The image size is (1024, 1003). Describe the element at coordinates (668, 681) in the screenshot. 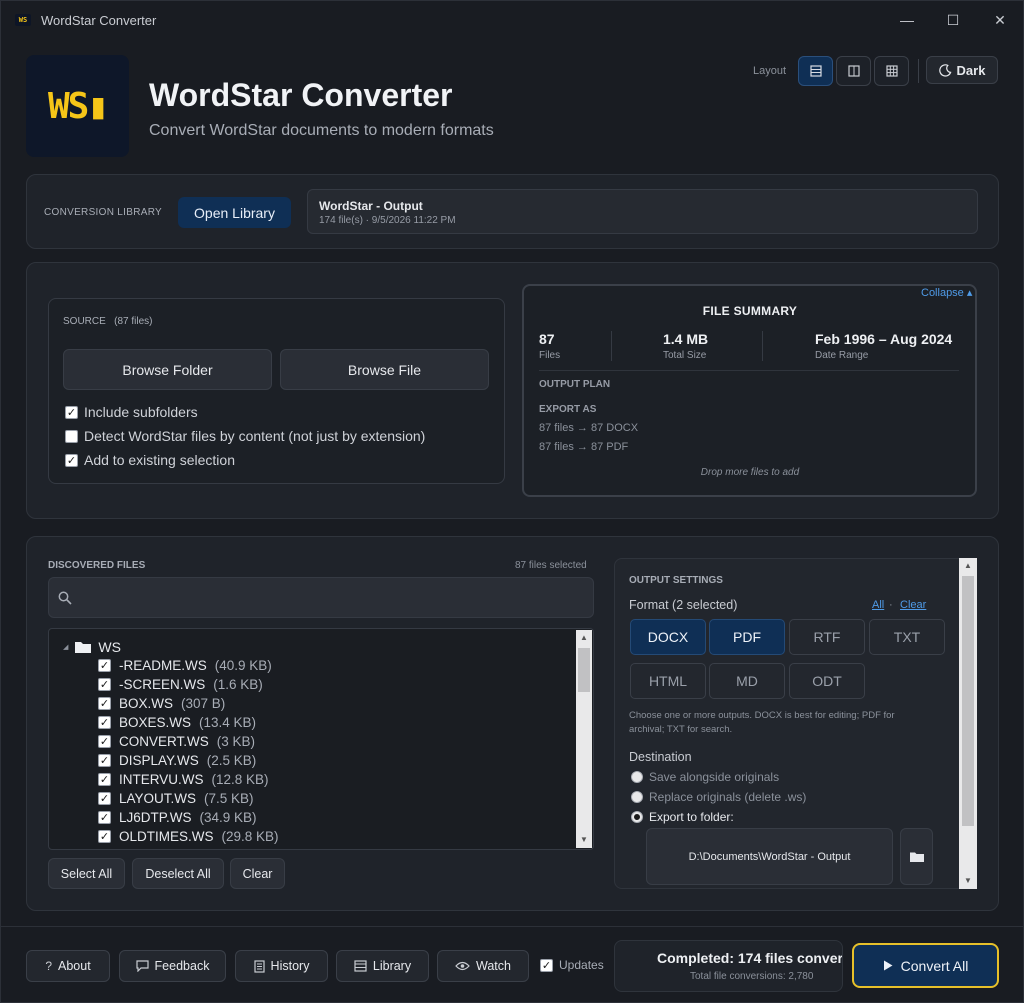

I see `format-html: HTML` at that location.